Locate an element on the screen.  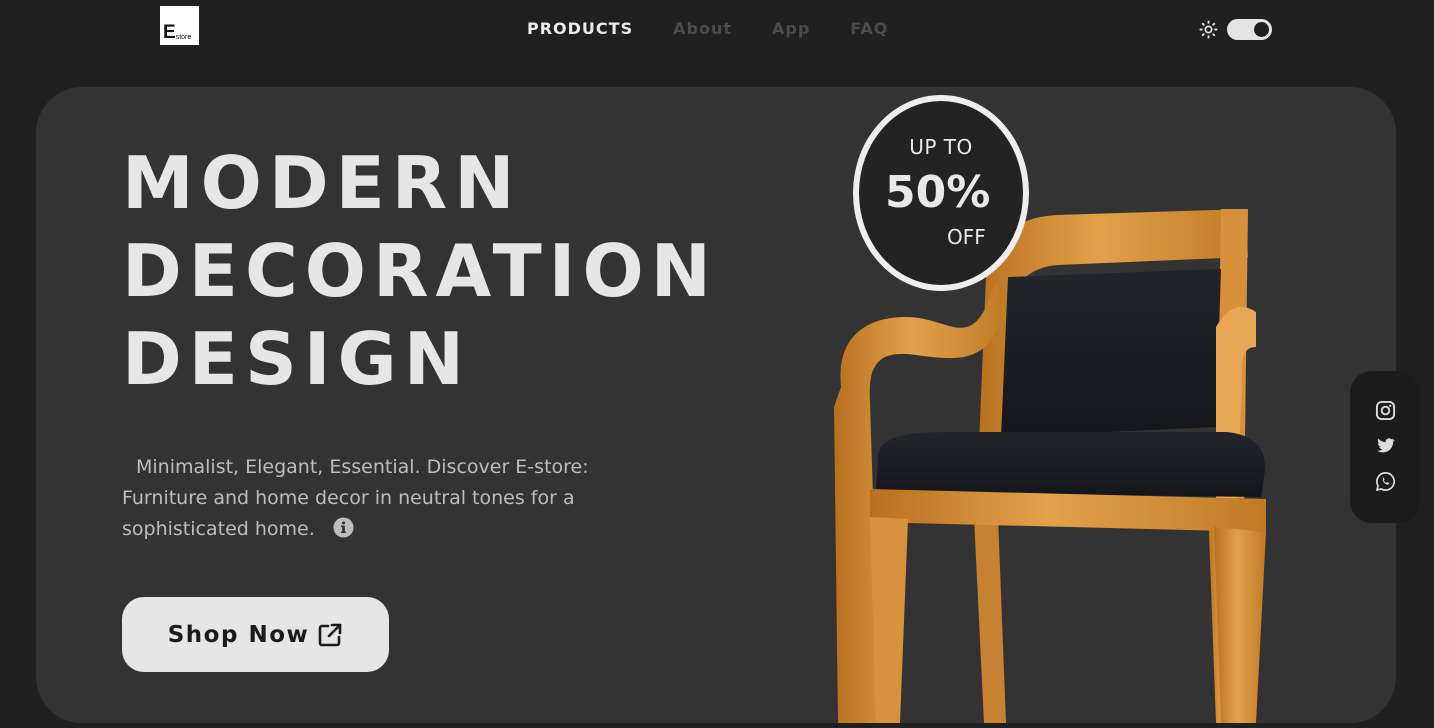
nav-products: PRODUCTS is located at coordinates (580, 28).